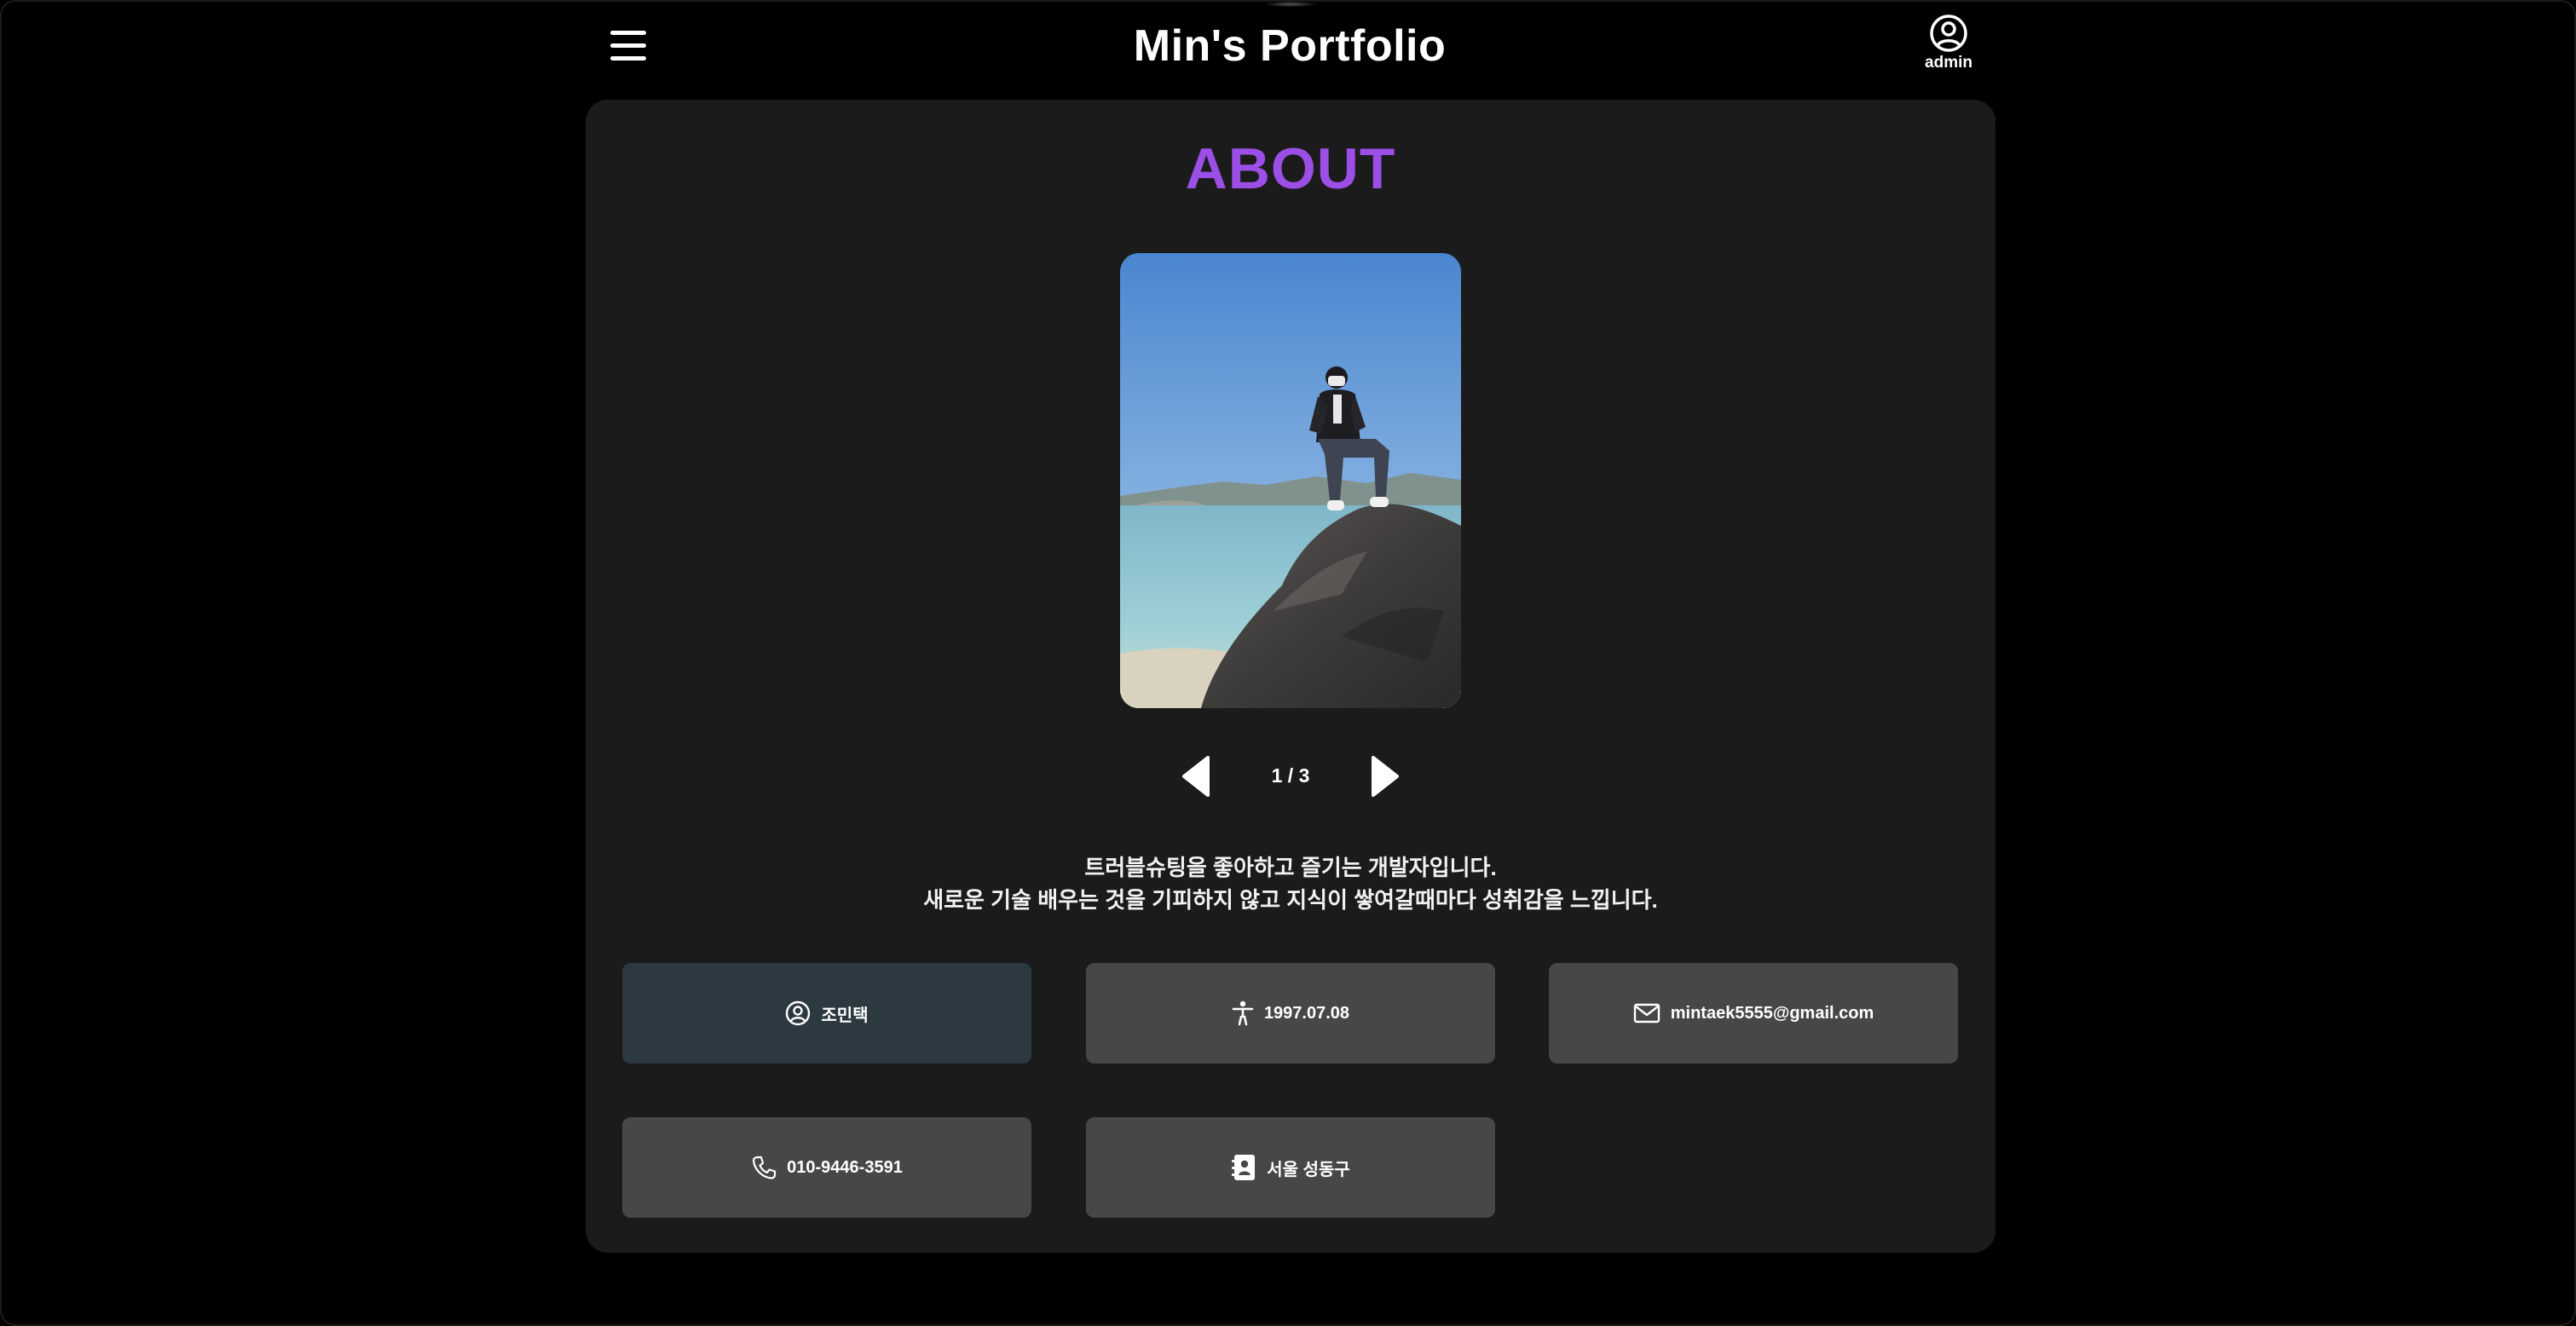  I want to click on site-header: Min's Portfolio admin, so click(1288, 48).